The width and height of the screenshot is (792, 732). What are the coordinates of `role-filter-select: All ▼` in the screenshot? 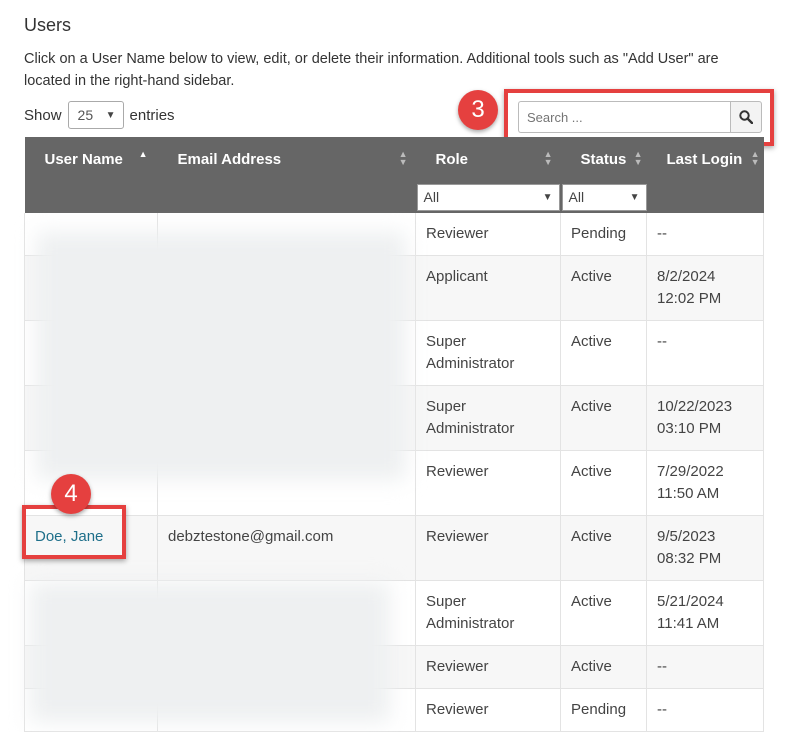 It's located at (488, 197).